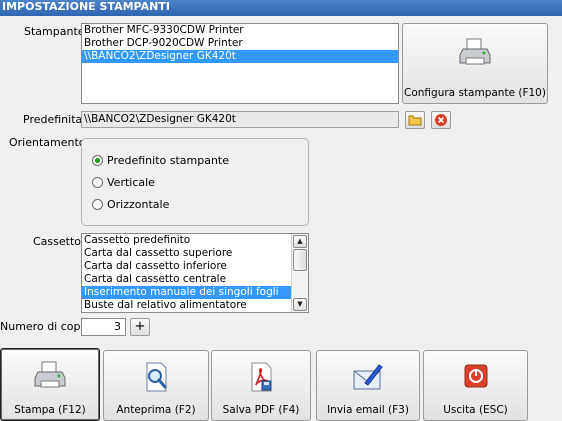 Image resolution: width=562 pixels, height=421 pixels. What do you see at coordinates (186, 240) in the screenshot?
I see `tray-item: Cassetto predefinito` at bounding box center [186, 240].